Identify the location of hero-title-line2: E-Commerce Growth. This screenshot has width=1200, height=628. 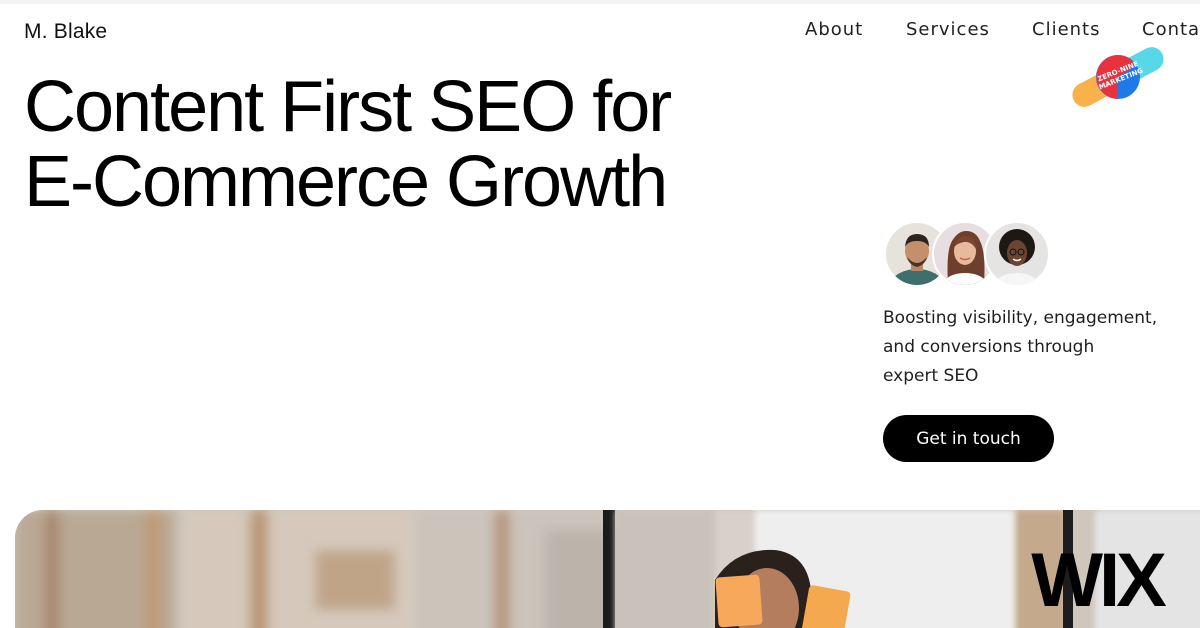
(346, 182).